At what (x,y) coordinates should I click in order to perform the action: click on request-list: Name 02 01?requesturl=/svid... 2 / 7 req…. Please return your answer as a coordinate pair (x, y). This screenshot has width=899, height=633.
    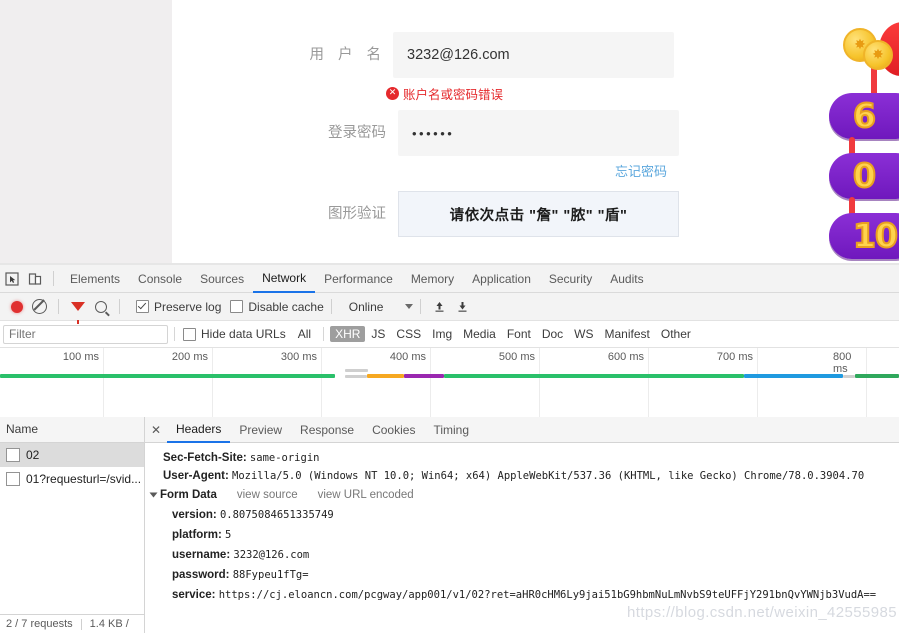
    Looking at the image, I should click on (72, 525).